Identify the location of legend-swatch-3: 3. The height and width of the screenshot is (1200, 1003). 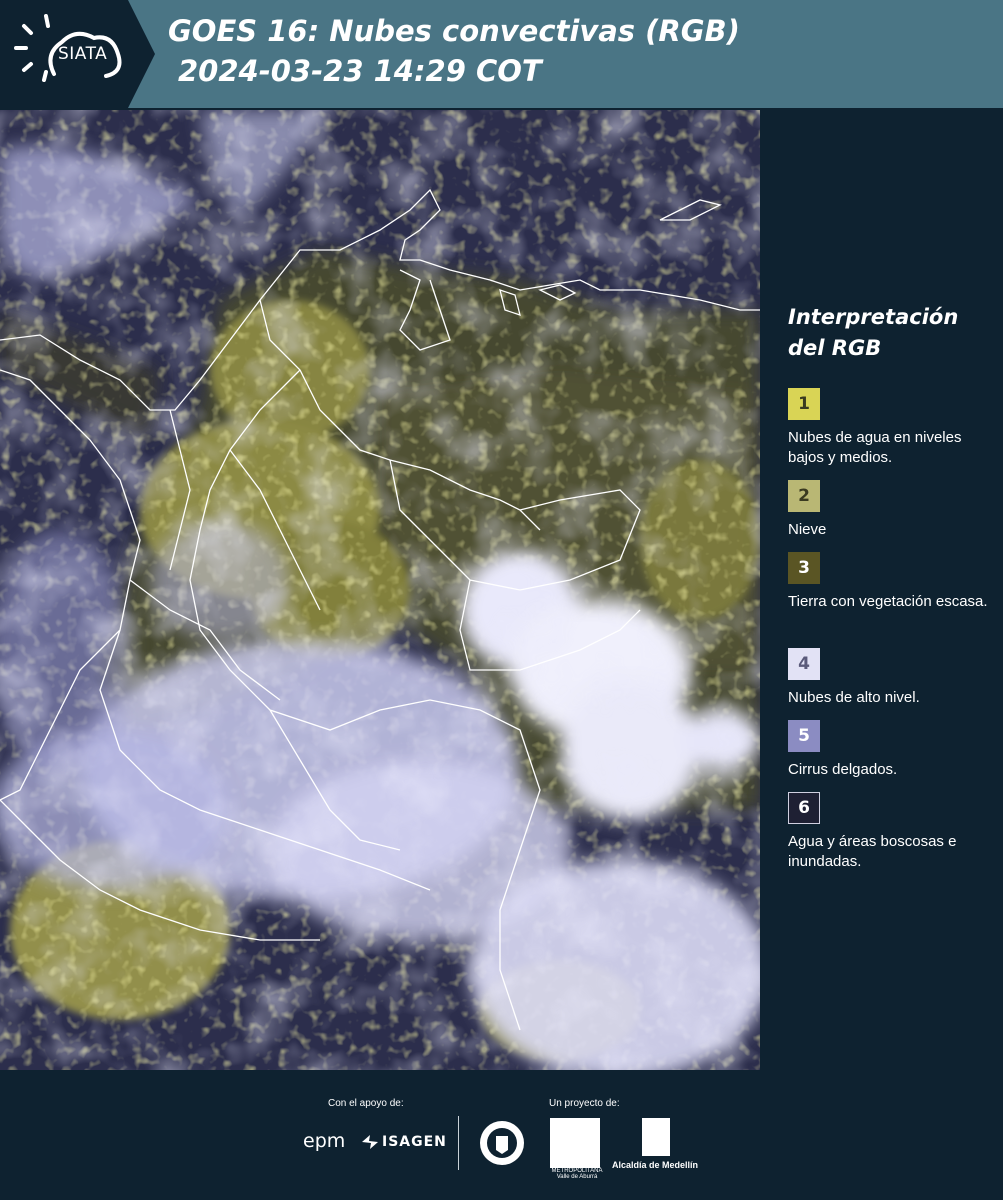
(804, 568).